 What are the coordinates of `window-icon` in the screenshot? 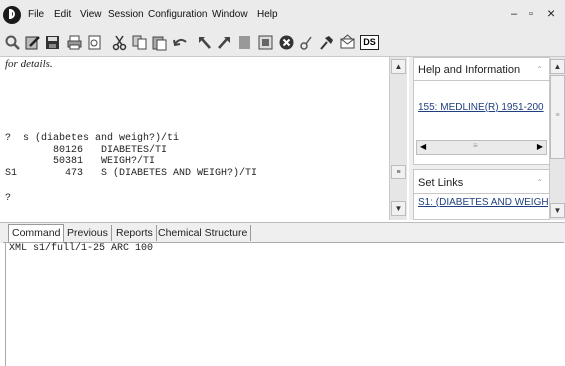 It's located at (265, 42).